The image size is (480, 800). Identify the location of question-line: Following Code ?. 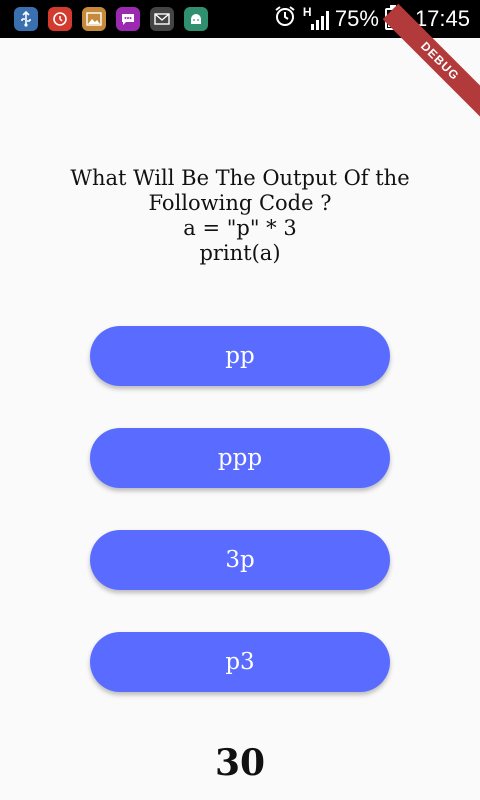
(240, 203).